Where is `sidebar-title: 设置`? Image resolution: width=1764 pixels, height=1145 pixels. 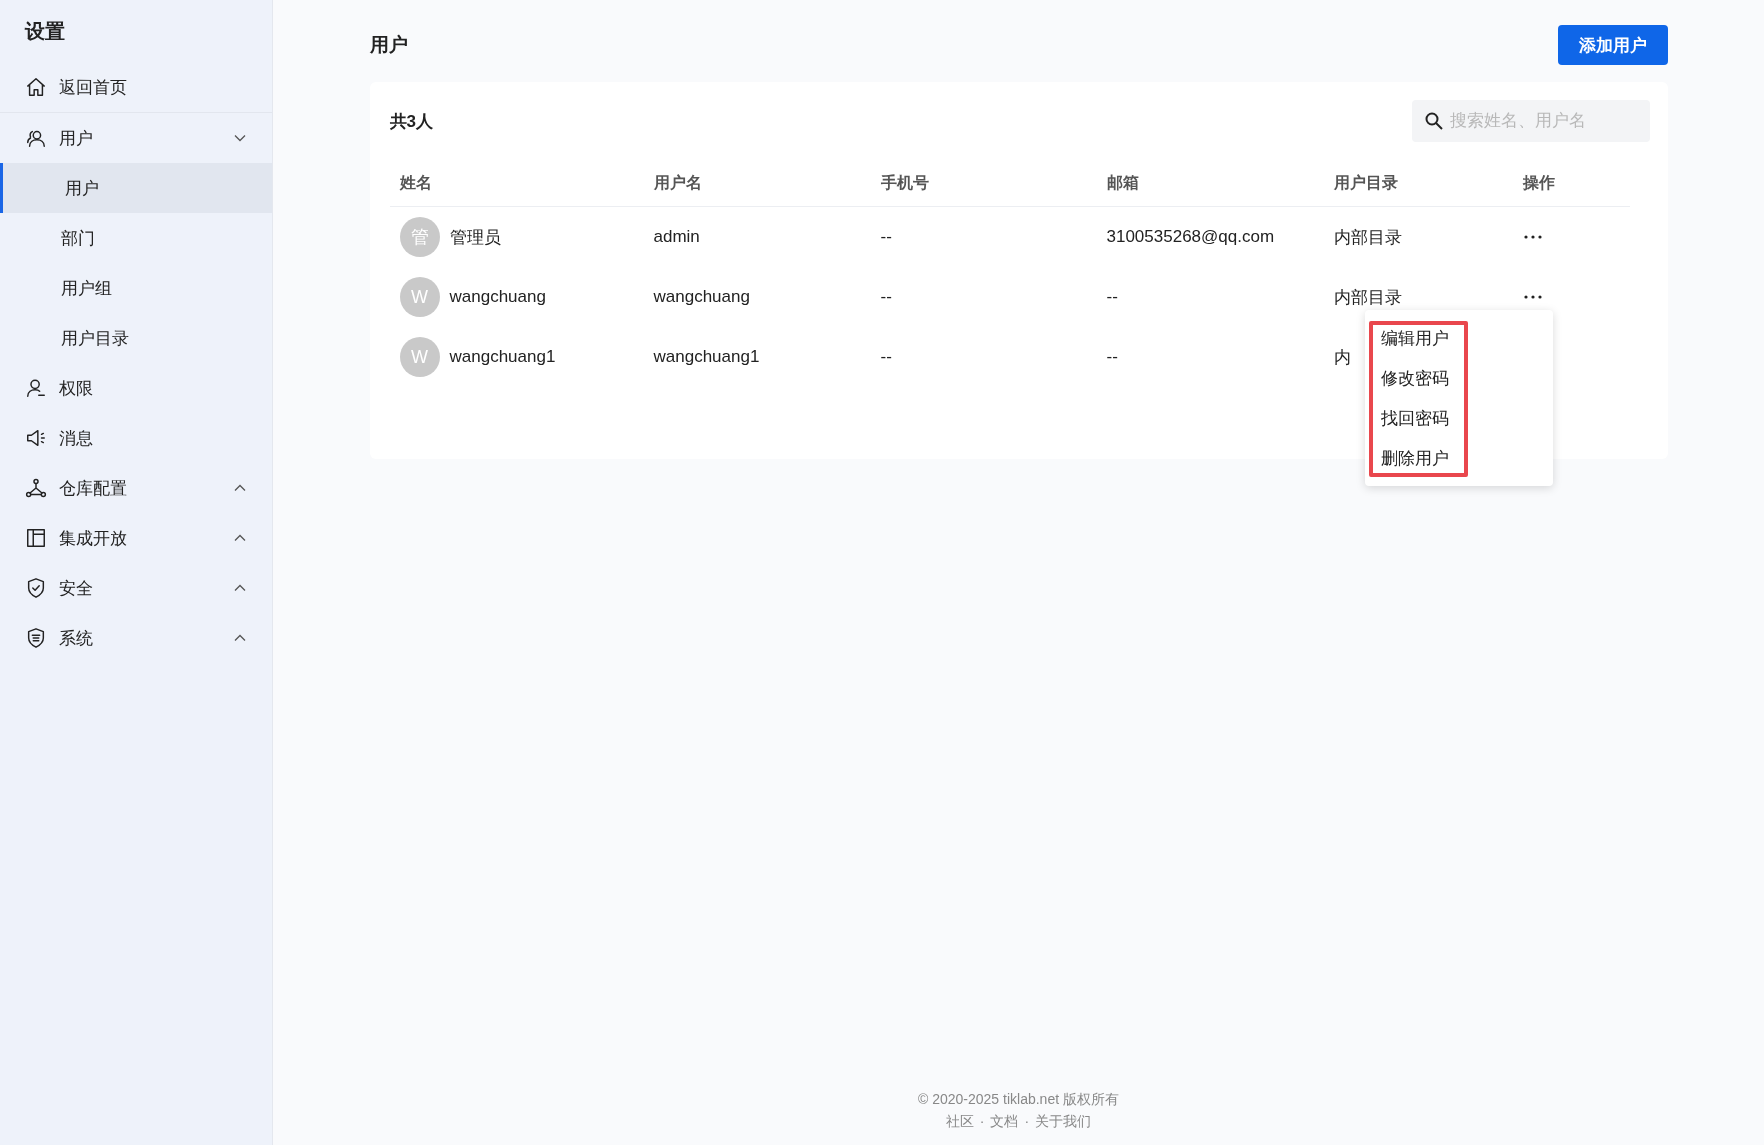 sidebar-title: 设置 is located at coordinates (44, 31).